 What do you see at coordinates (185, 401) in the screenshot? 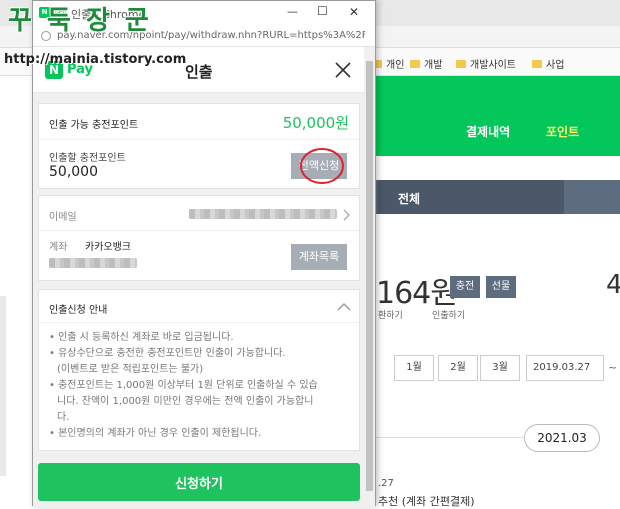
I see `notice-item: 니다. 잔액이 1,000원 미만인 경우에는 전액 인출이 가능합니` at bounding box center [185, 401].